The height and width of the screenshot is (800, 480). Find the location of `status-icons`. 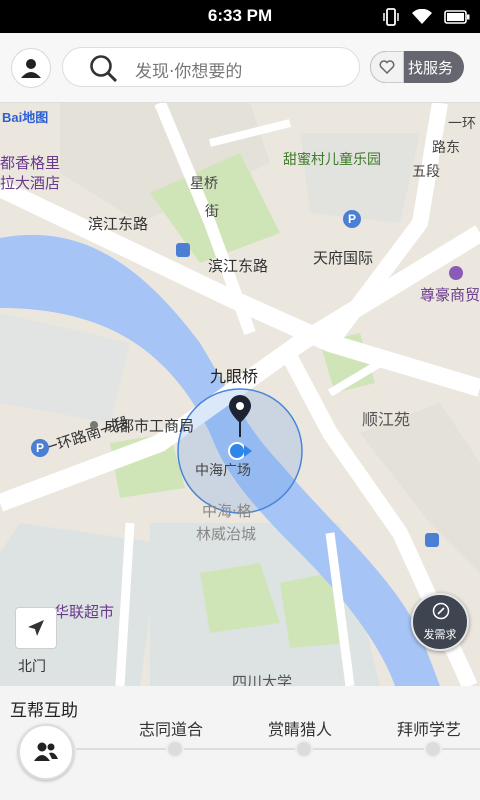

status-icons is located at coordinates (426, 17).